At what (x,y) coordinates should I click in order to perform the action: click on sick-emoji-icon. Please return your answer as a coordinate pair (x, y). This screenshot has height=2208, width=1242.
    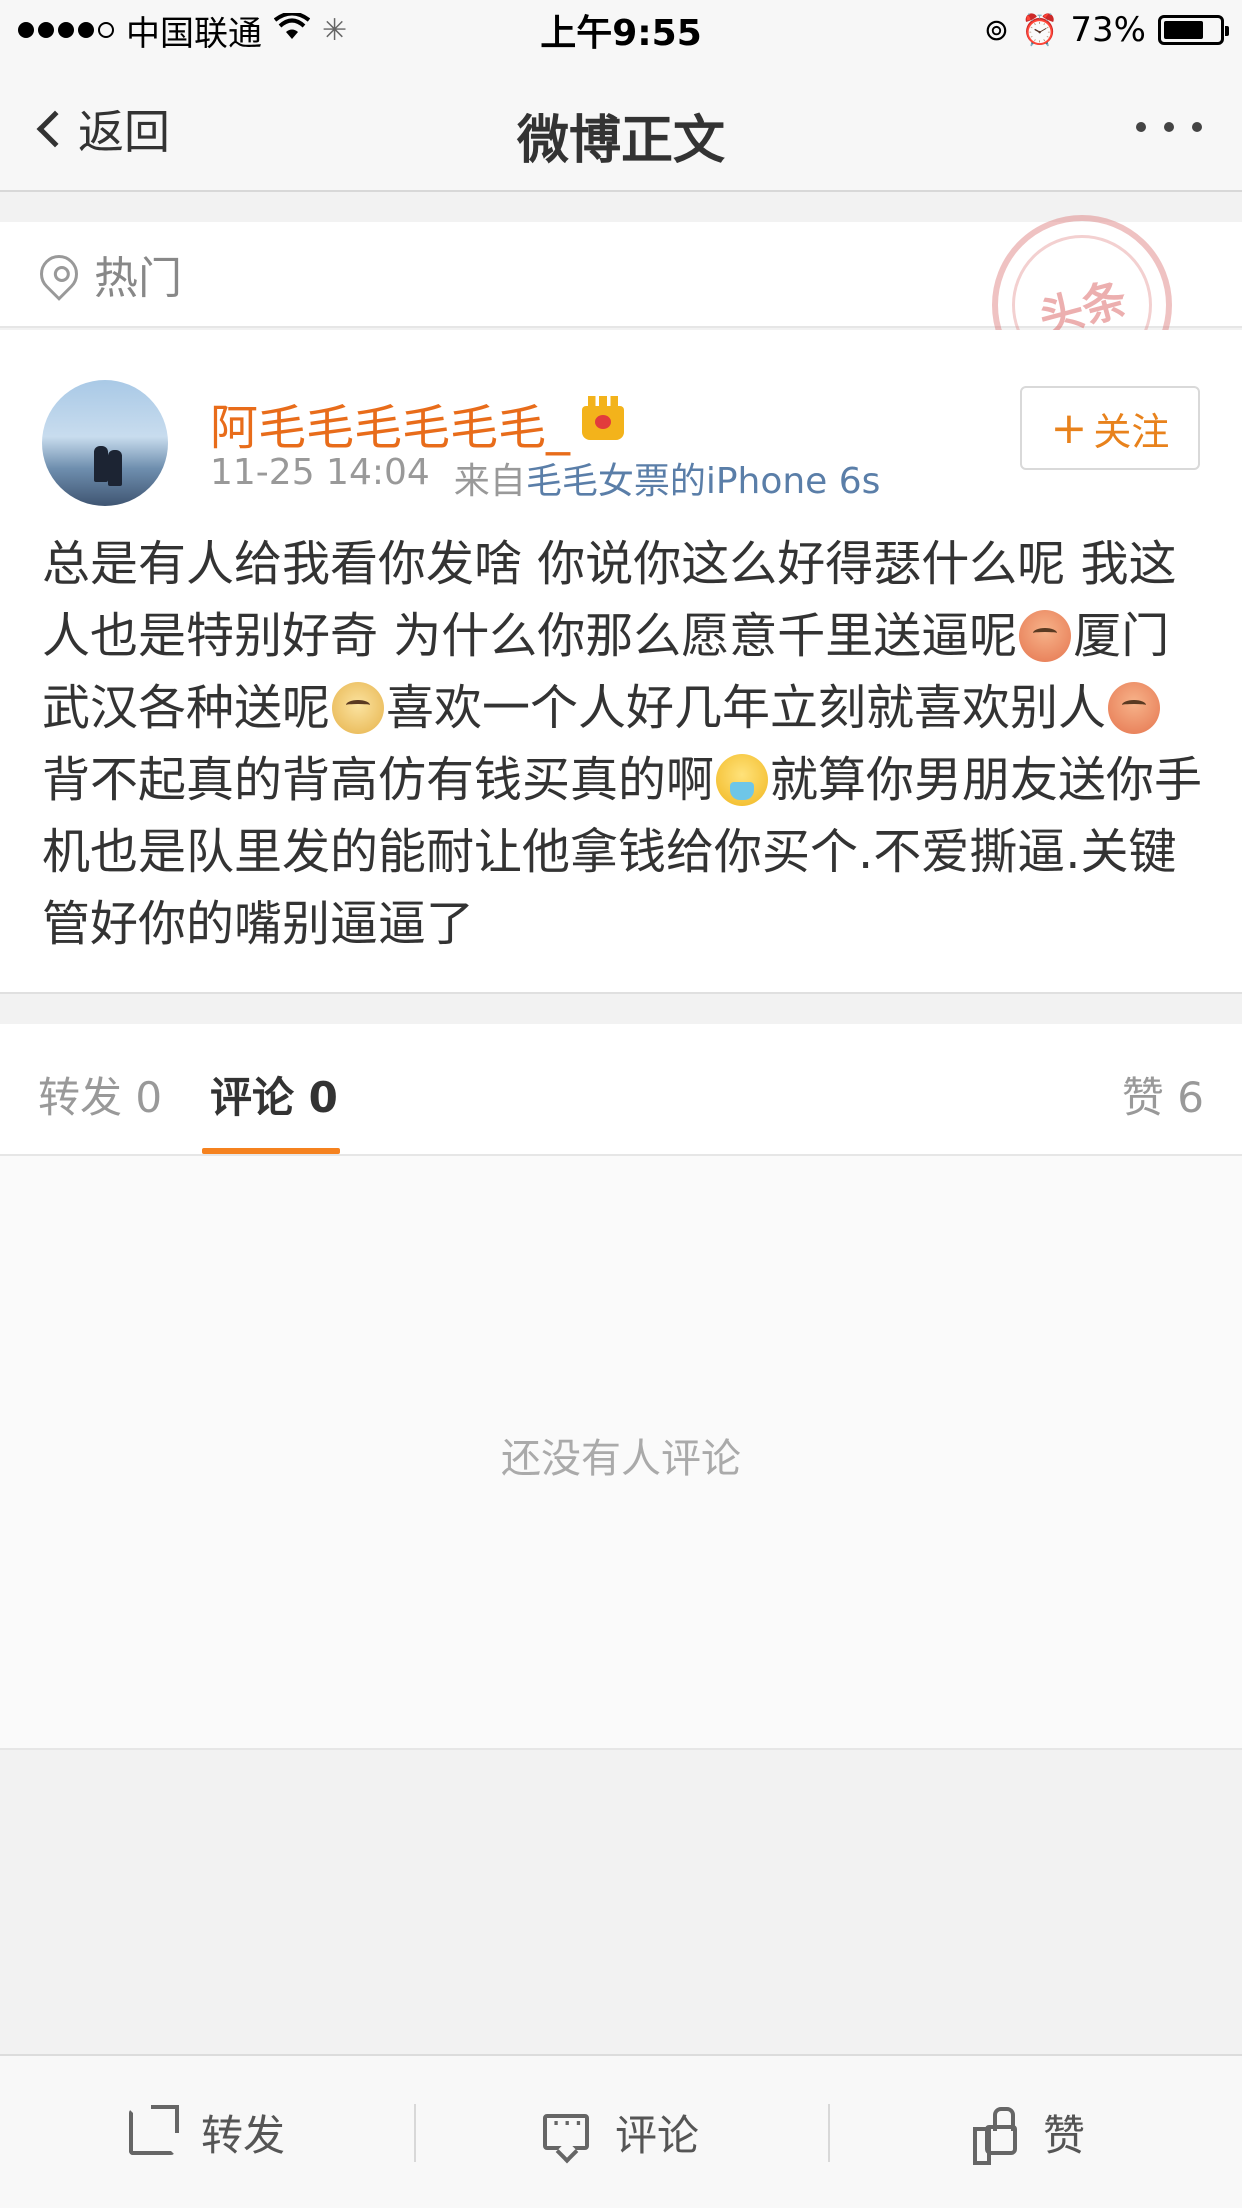
    Looking at the image, I should click on (742, 780).